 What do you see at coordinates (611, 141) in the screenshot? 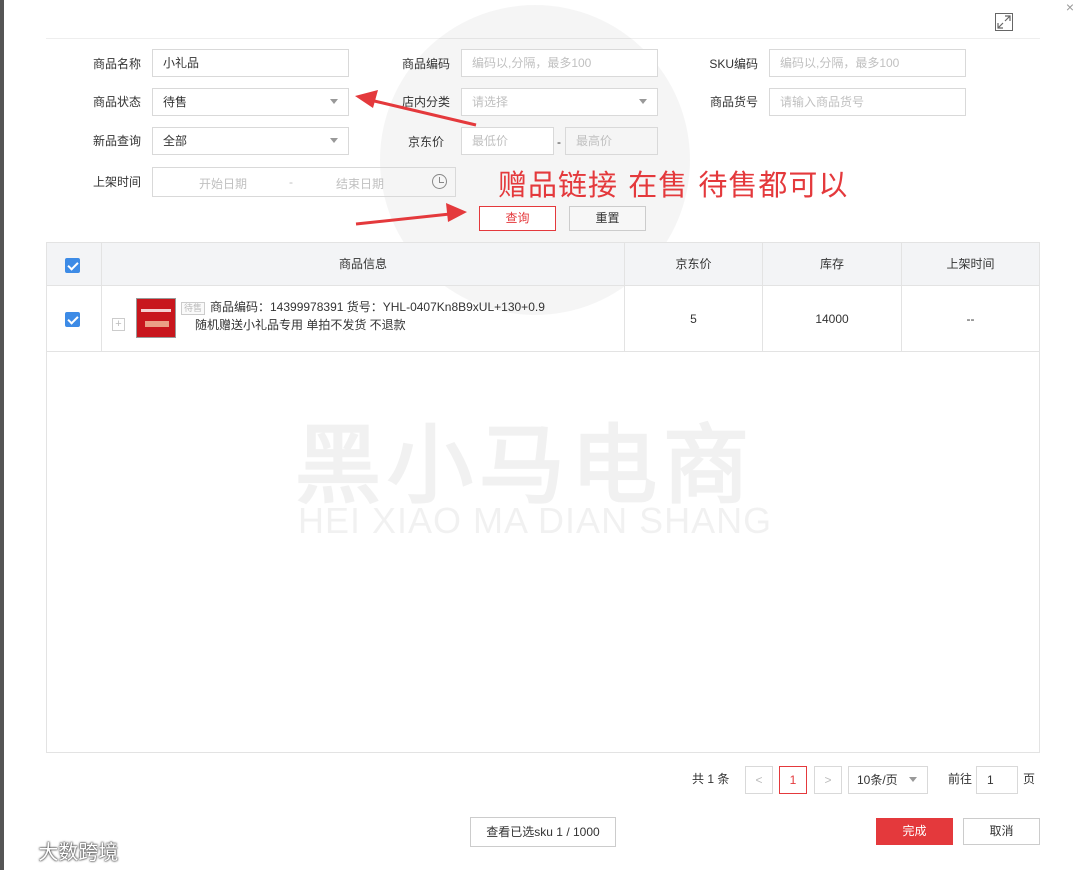
I see `price-max-input: 最高价` at bounding box center [611, 141].